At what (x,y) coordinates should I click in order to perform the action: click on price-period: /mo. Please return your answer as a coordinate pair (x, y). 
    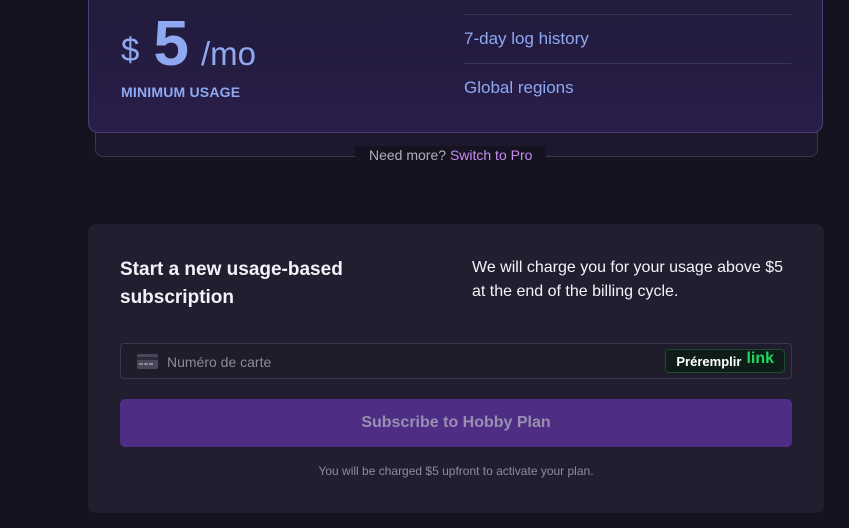
    Looking at the image, I should click on (228, 53).